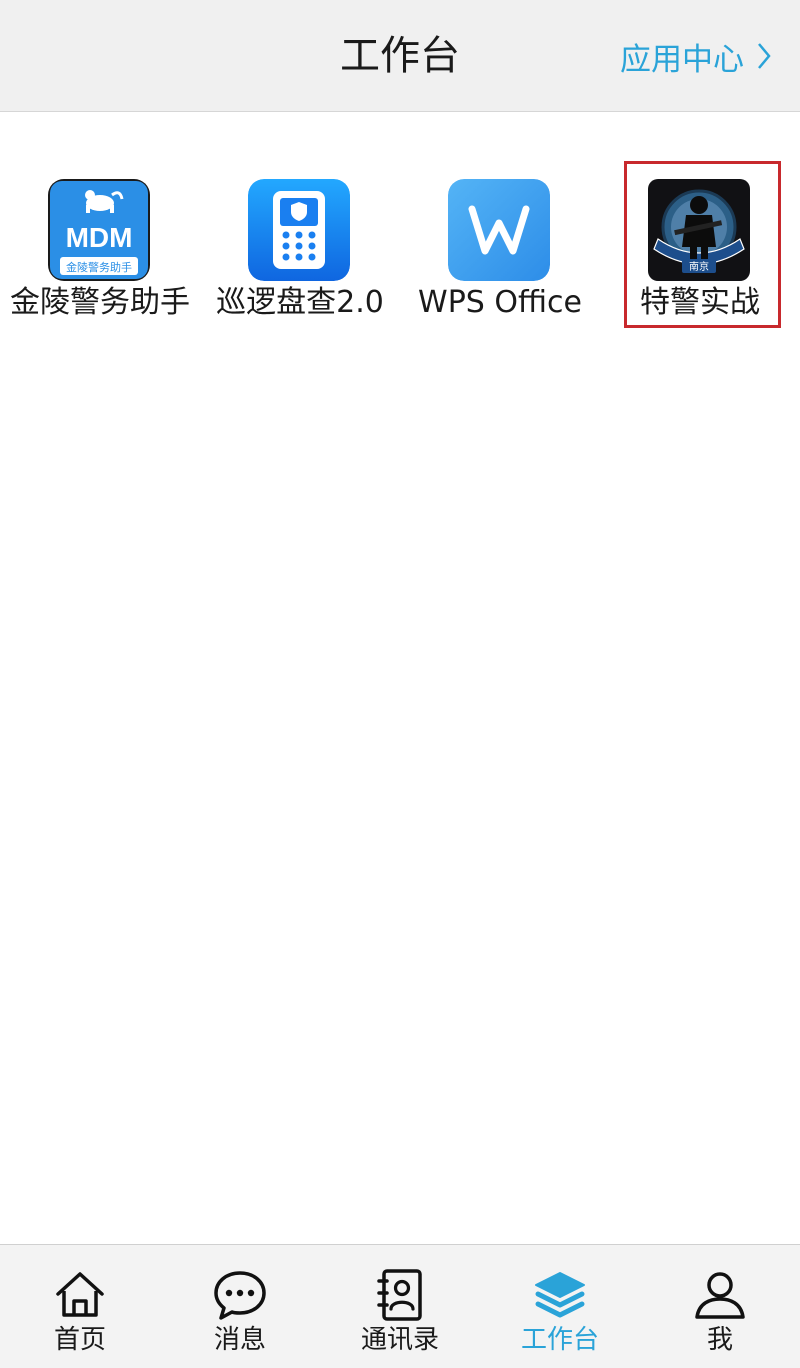  What do you see at coordinates (720, 1295) in the screenshot?
I see `user-icon` at bounding box center [720, 1295].